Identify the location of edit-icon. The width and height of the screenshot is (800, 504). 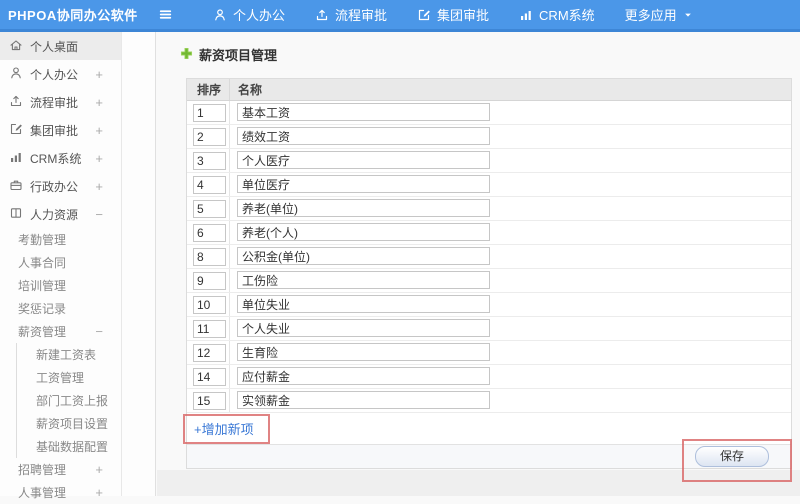
(424, 15).